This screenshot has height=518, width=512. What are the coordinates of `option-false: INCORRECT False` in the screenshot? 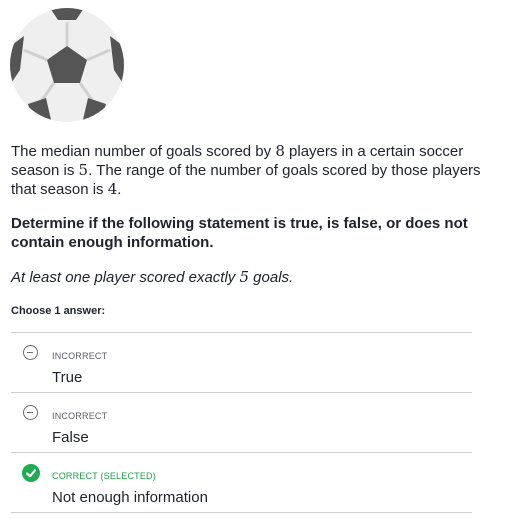 It's located at (241, 422).